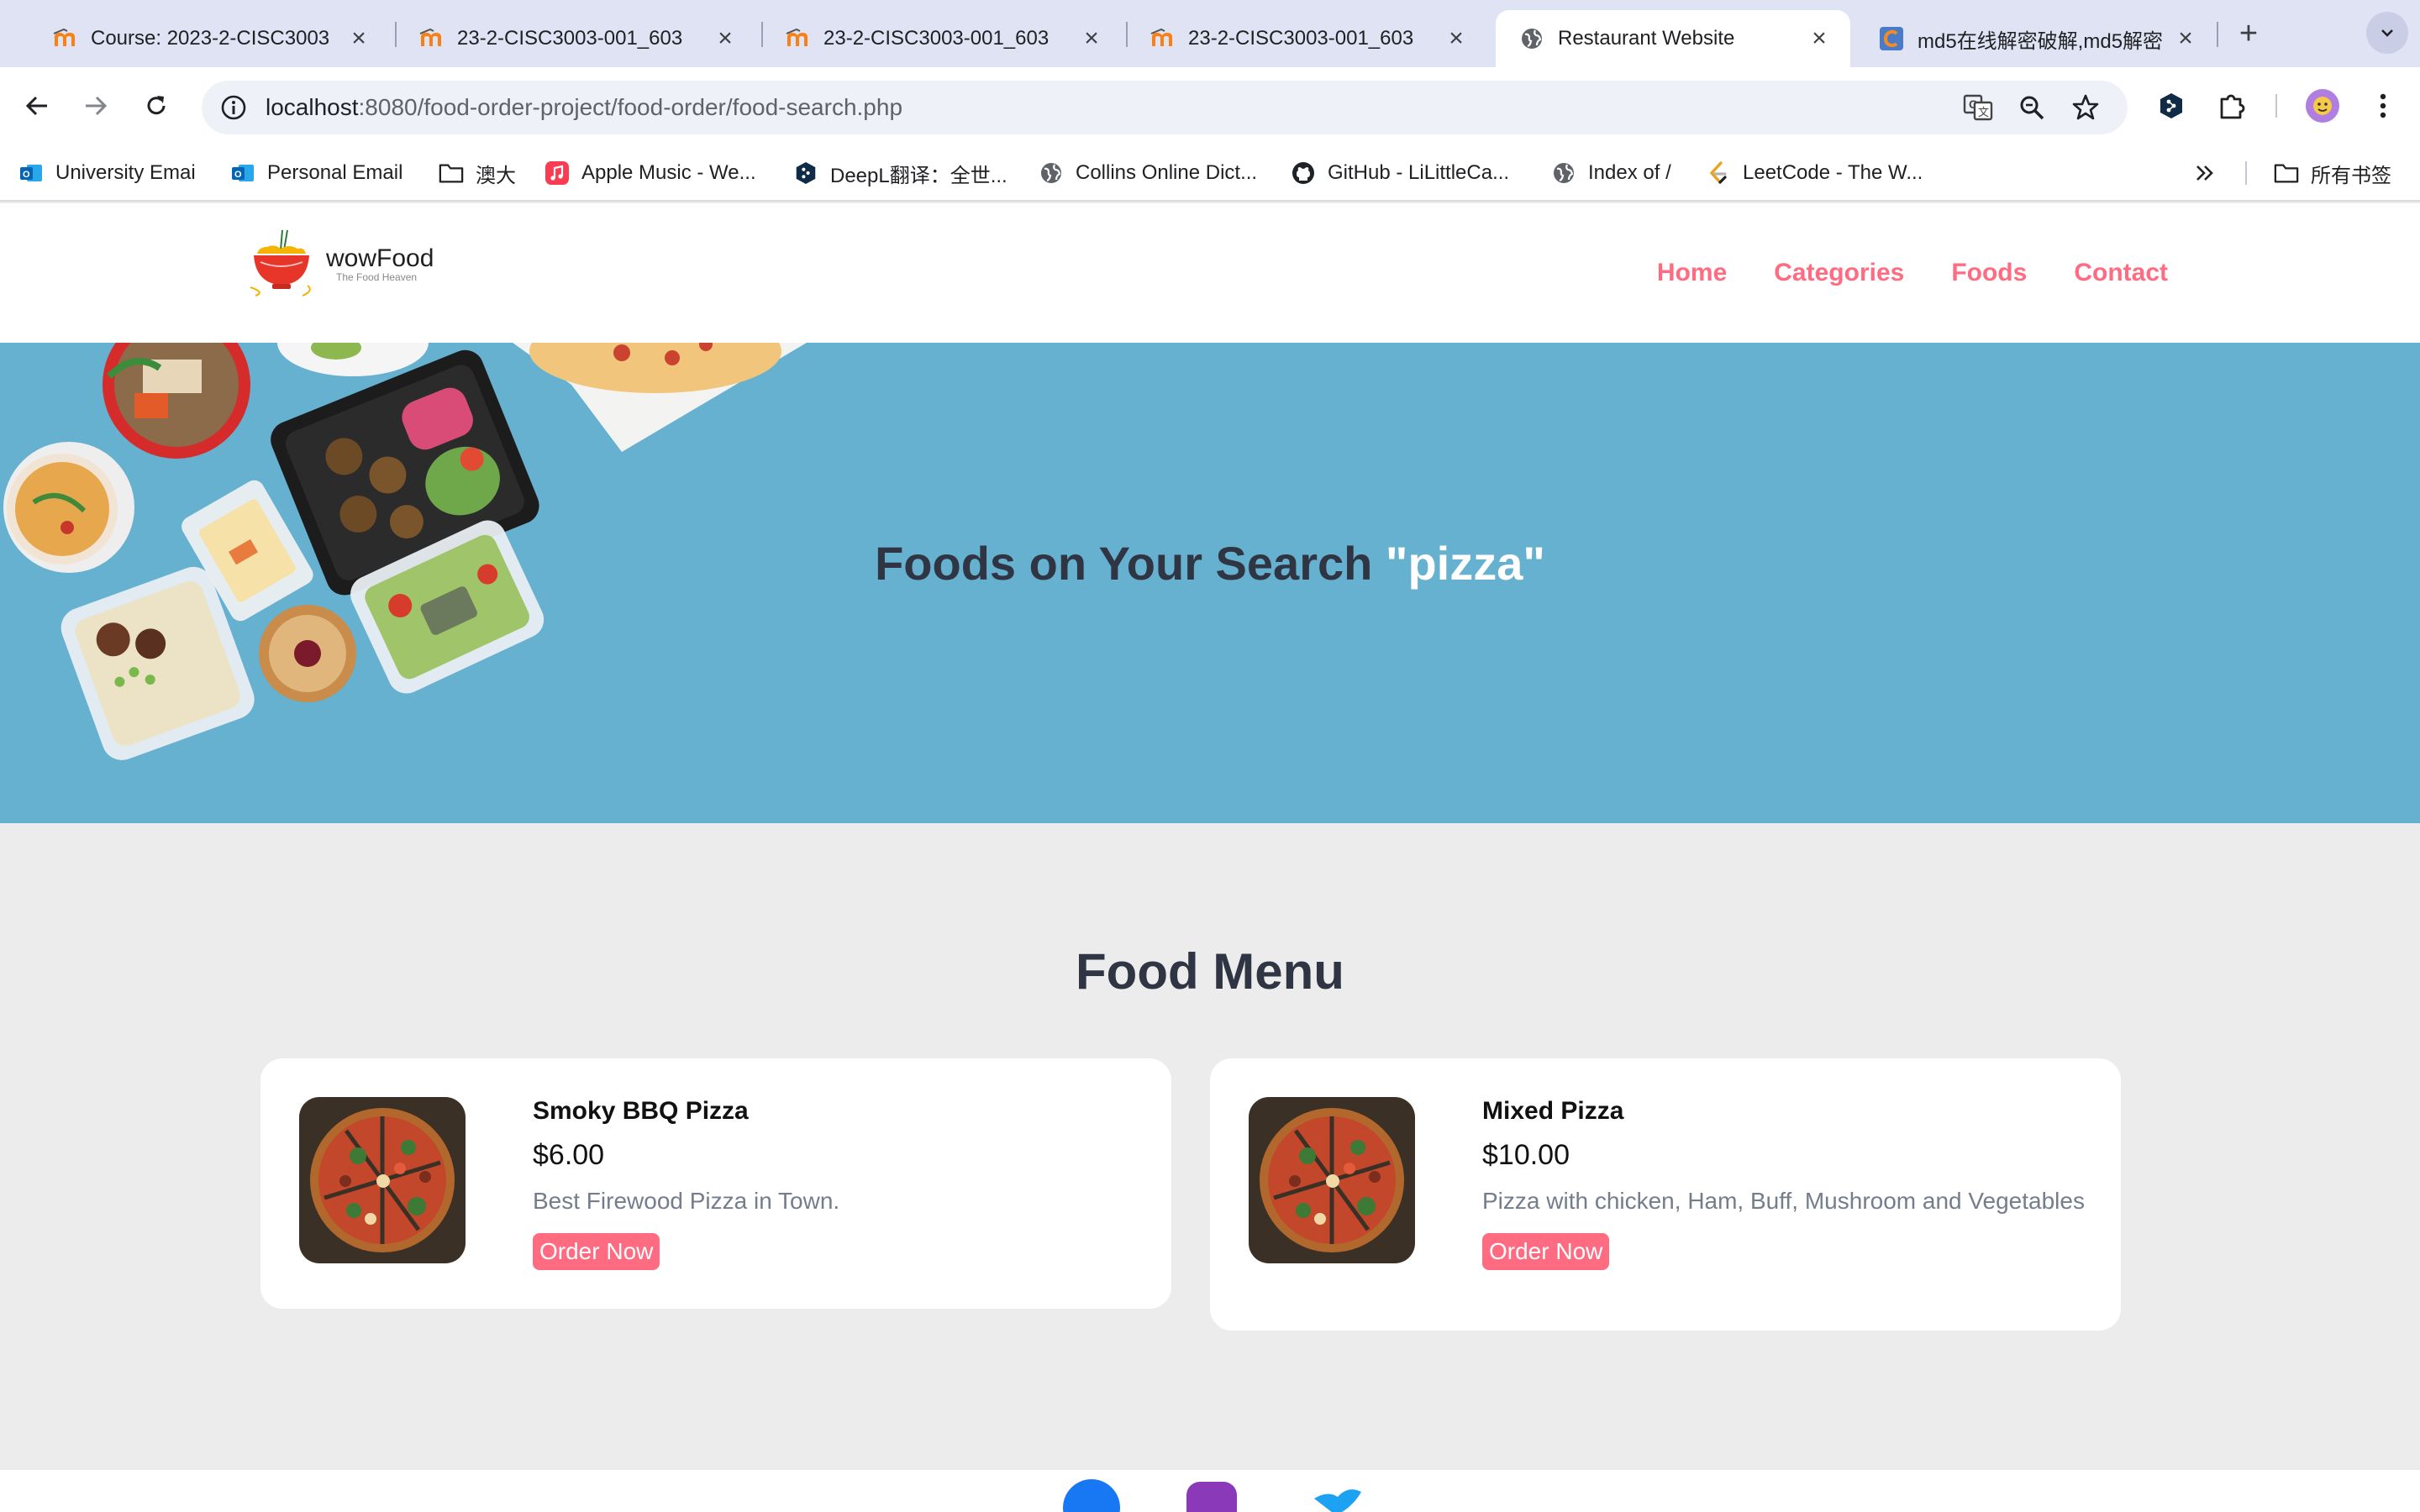 Image resolution: width=2420 pixels, height=1512 pixels. Describe the element at coordinates (2384, 105) in the screenshot. I see `more-menu-icon` at that location.